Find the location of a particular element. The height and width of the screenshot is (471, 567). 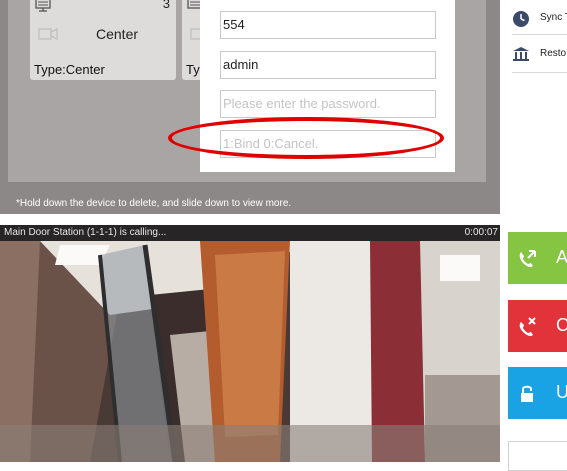

camera-icon is located at coordinates (48, 34).